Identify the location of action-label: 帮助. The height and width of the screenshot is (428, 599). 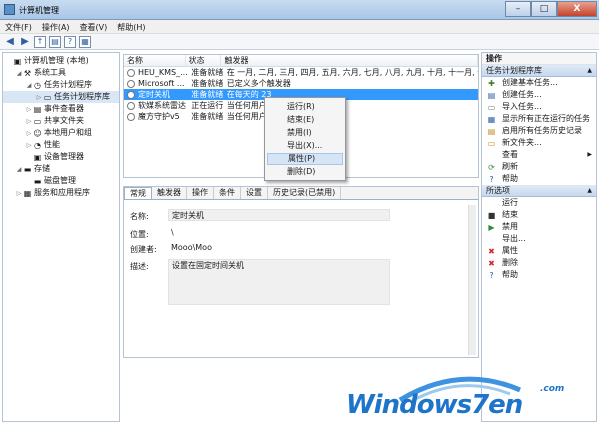
(510, 178).